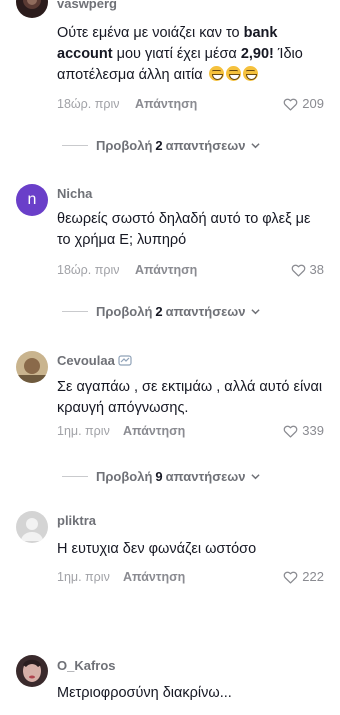  I want to click on like-count: 222, so click(313, 576).